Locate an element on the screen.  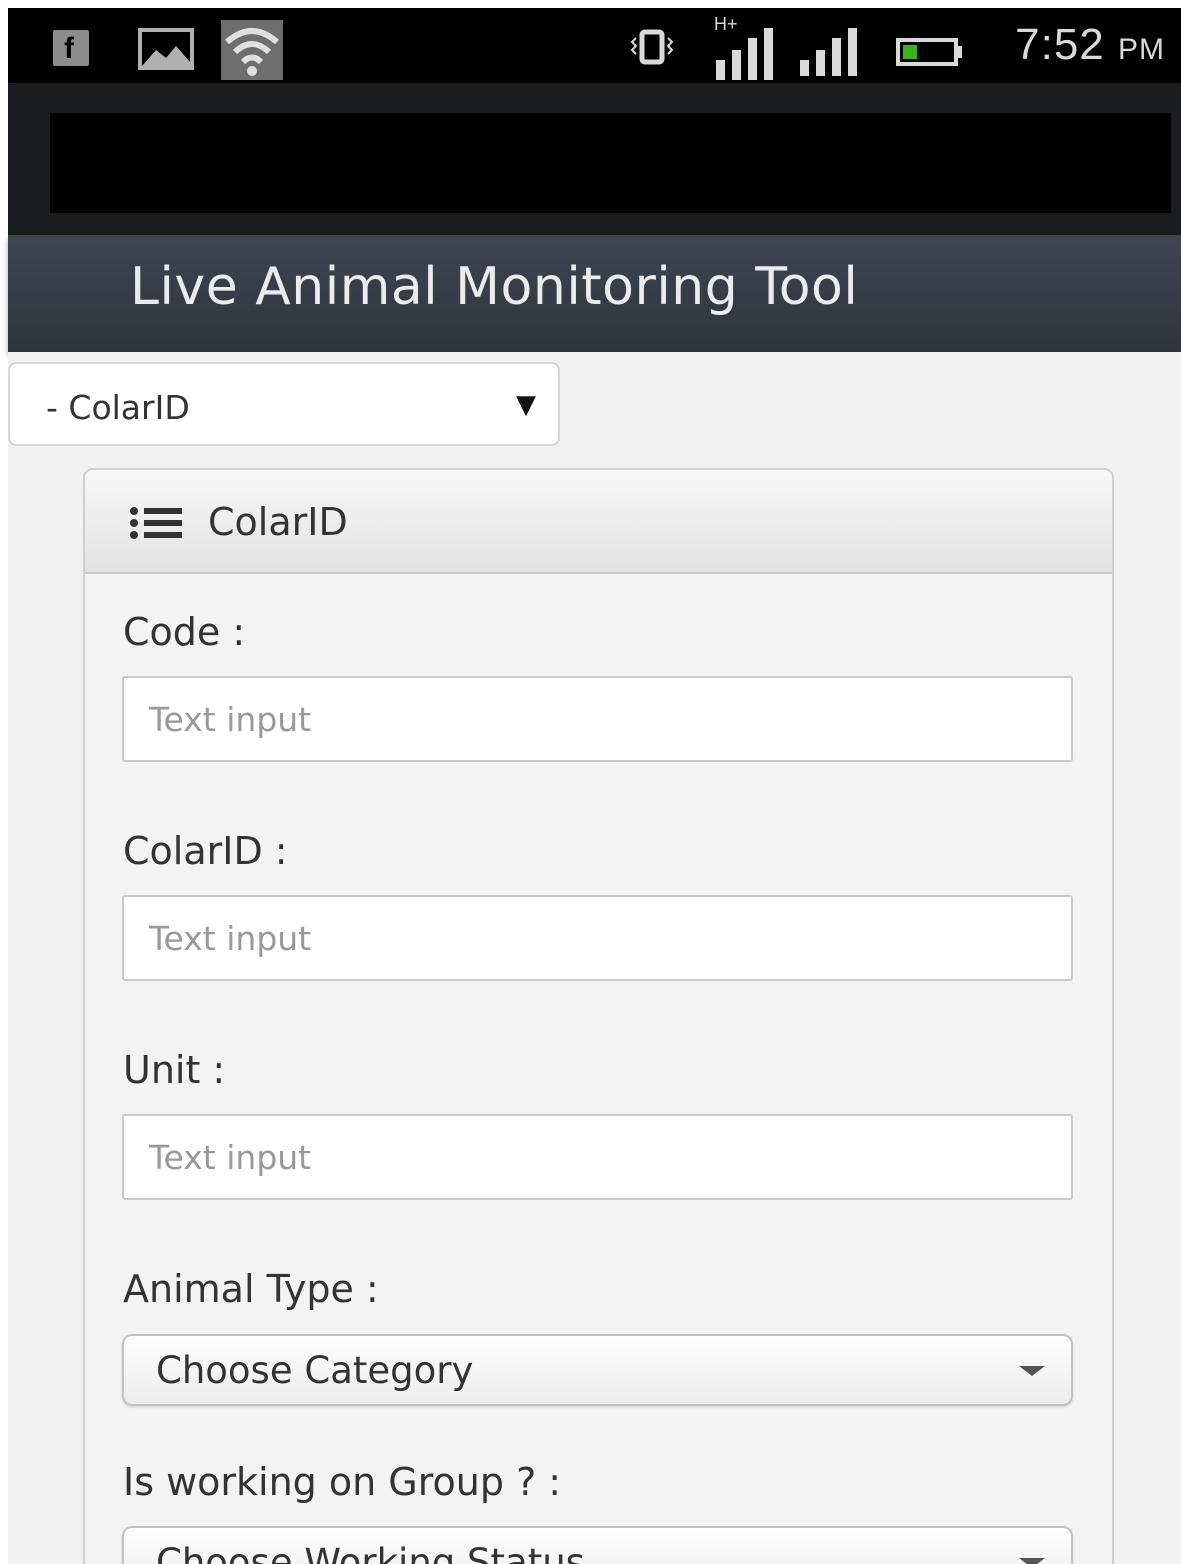
app-title: Live Animal Monitoring Tool is located at coordinates (494, 287).